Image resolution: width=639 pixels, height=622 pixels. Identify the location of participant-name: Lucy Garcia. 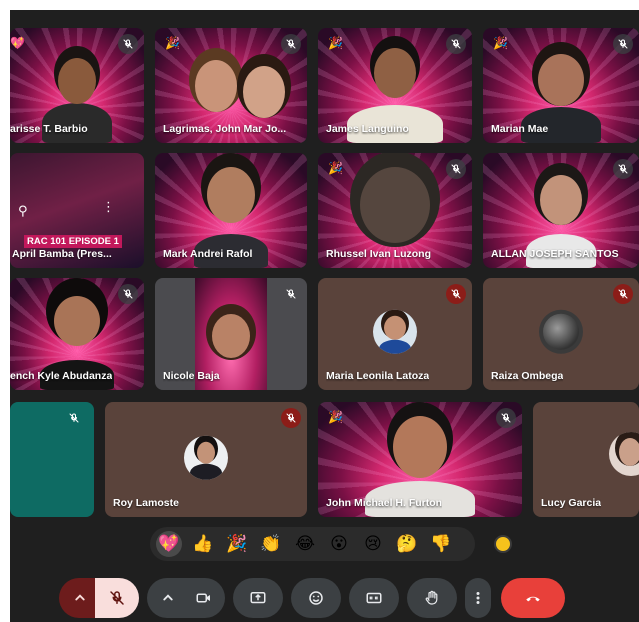
(571, 503).